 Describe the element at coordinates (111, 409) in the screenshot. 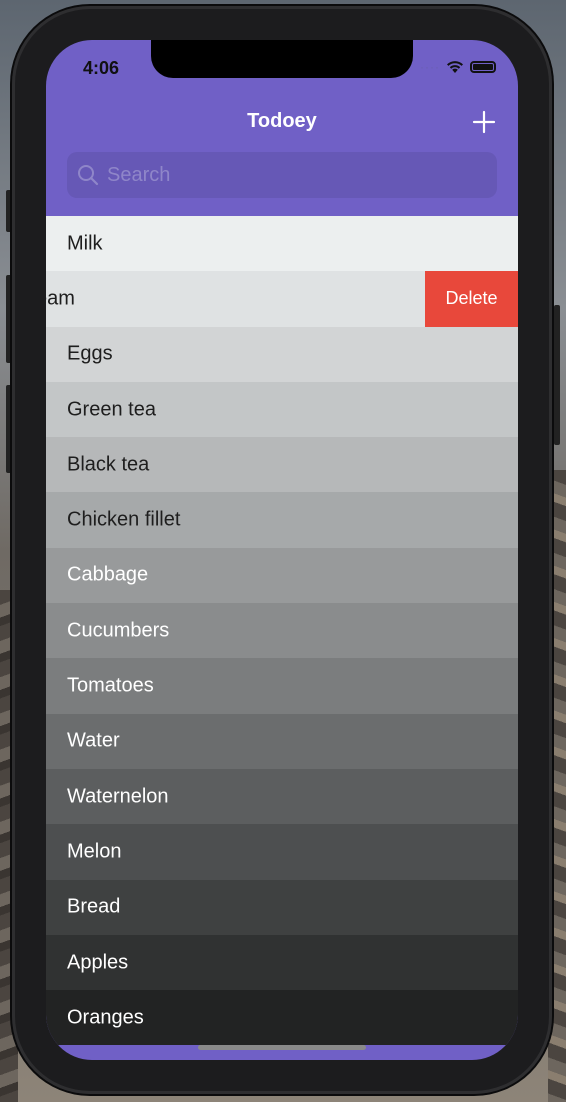

I see `list-item-label: Green tea` at that location.